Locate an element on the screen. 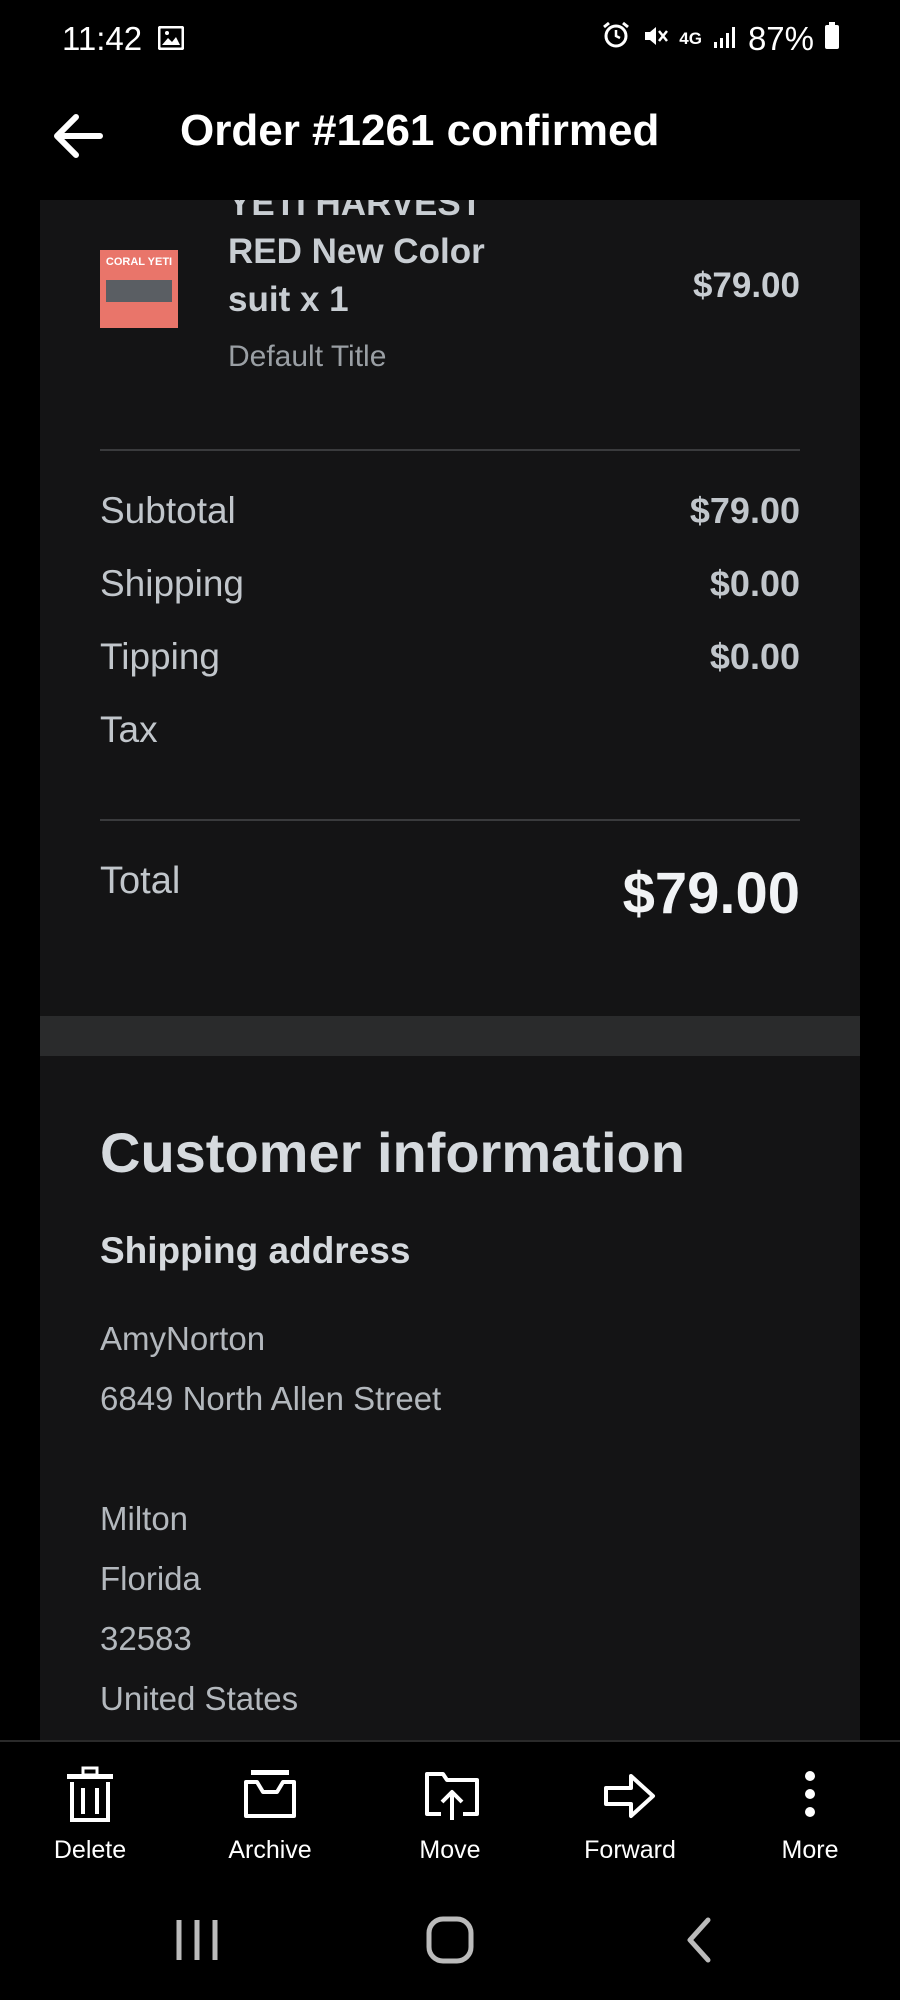 The height and width of the screenshot is (2000, 900). more-button: More is located at coordinates (810, 1811).